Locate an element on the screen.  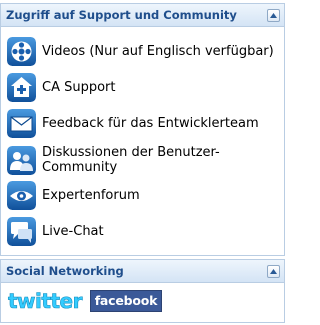
videos-link-label: Videos (Nur auf Englisch verfügbar) is located at coordinates (158, 51).